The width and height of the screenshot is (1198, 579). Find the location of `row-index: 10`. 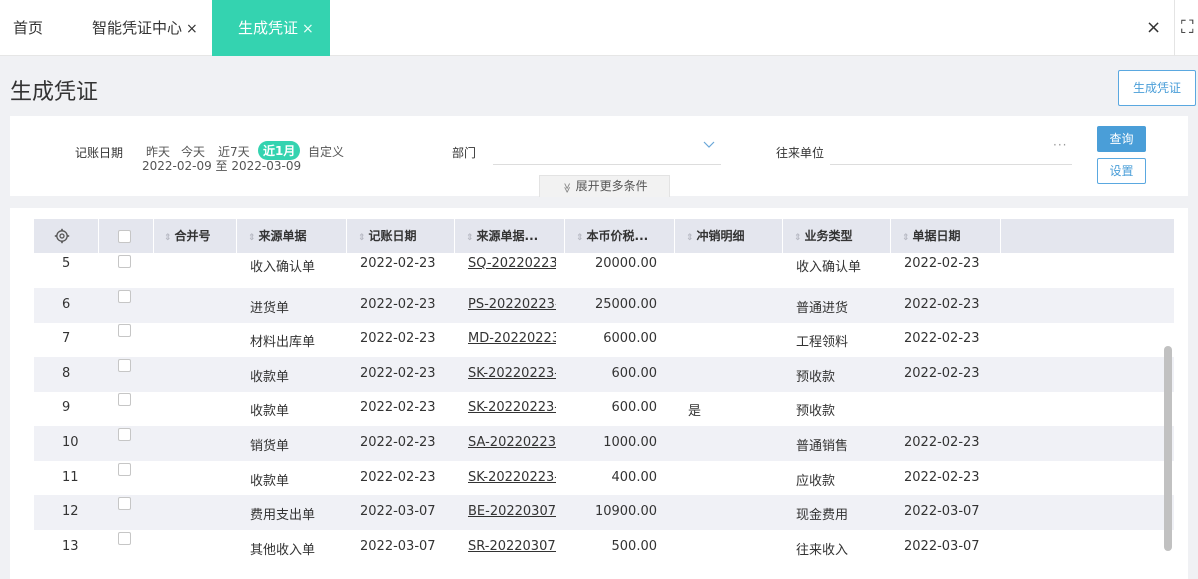

row-index: 10 is located at coordinates (70, 442).